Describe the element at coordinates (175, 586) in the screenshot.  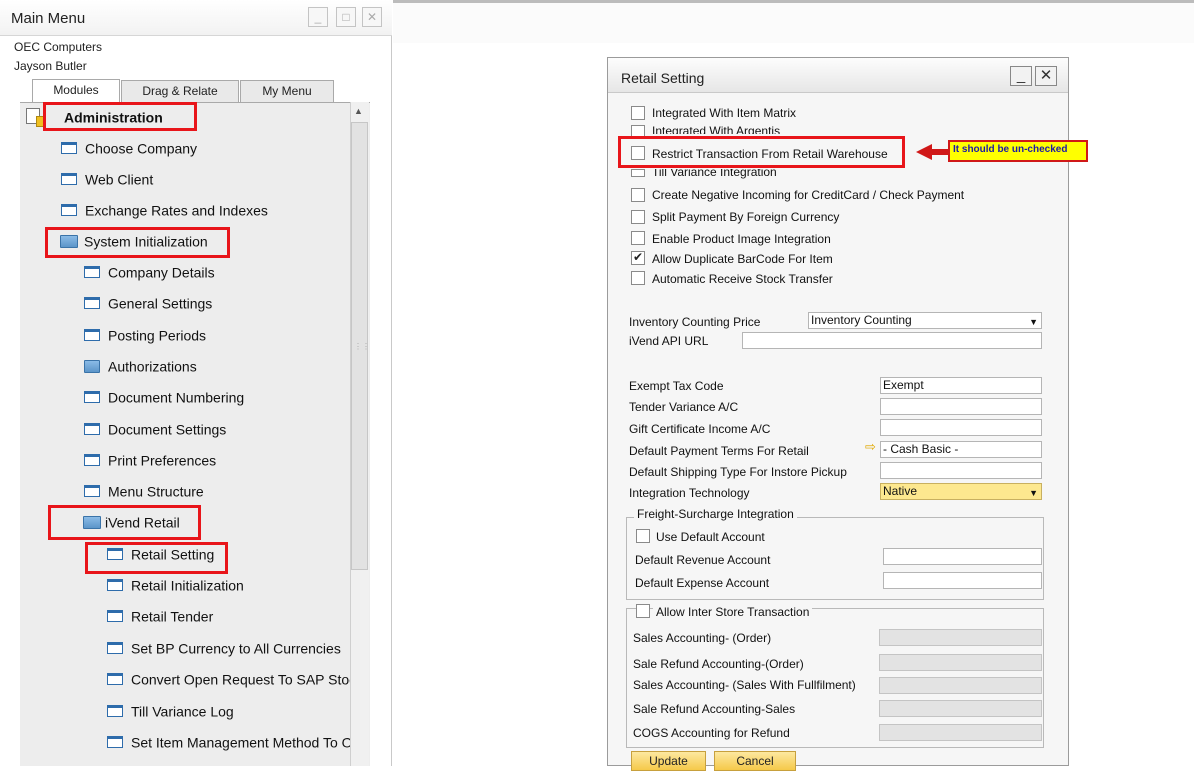
I see `menu-item-retail-initialization: Retail Initialization` at that location.